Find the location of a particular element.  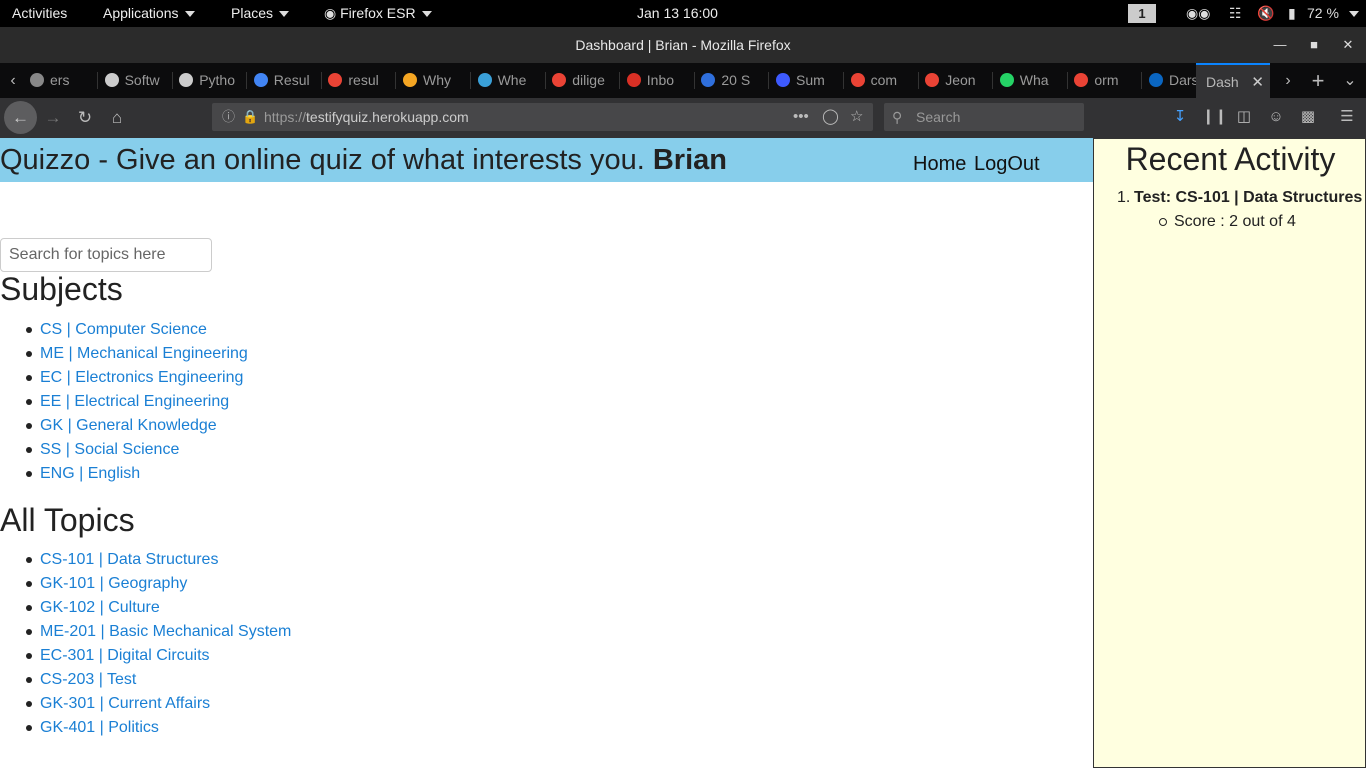

tab: Wha is located at coordinates (1030, 80).